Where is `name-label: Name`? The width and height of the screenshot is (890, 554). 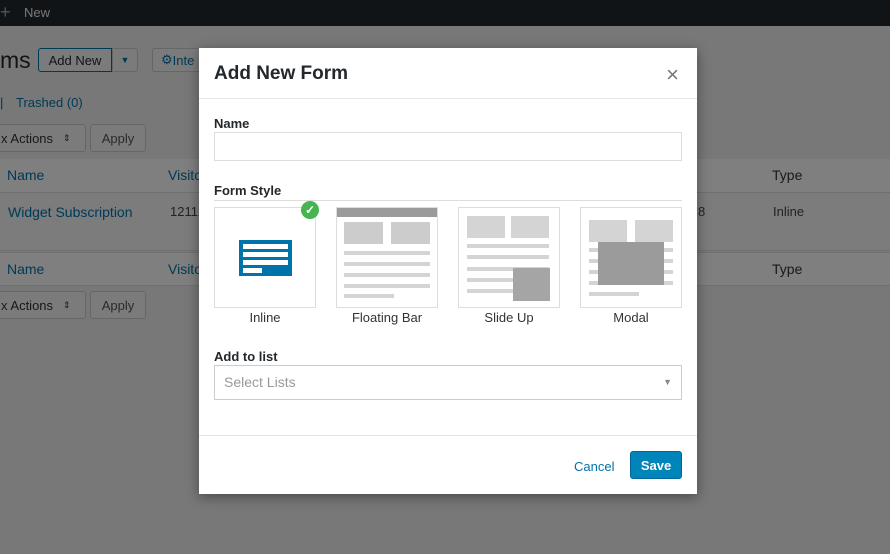
name-label: Name is located at coordinates (232, 123).